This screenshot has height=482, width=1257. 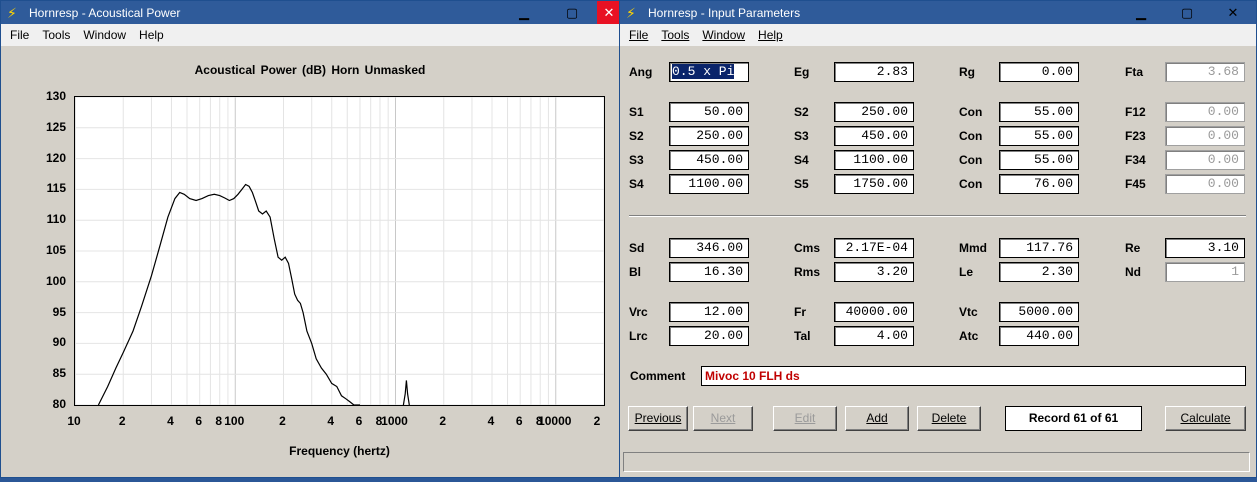 I want to click on y-tick-label: 120, so click(x=55, y=157).